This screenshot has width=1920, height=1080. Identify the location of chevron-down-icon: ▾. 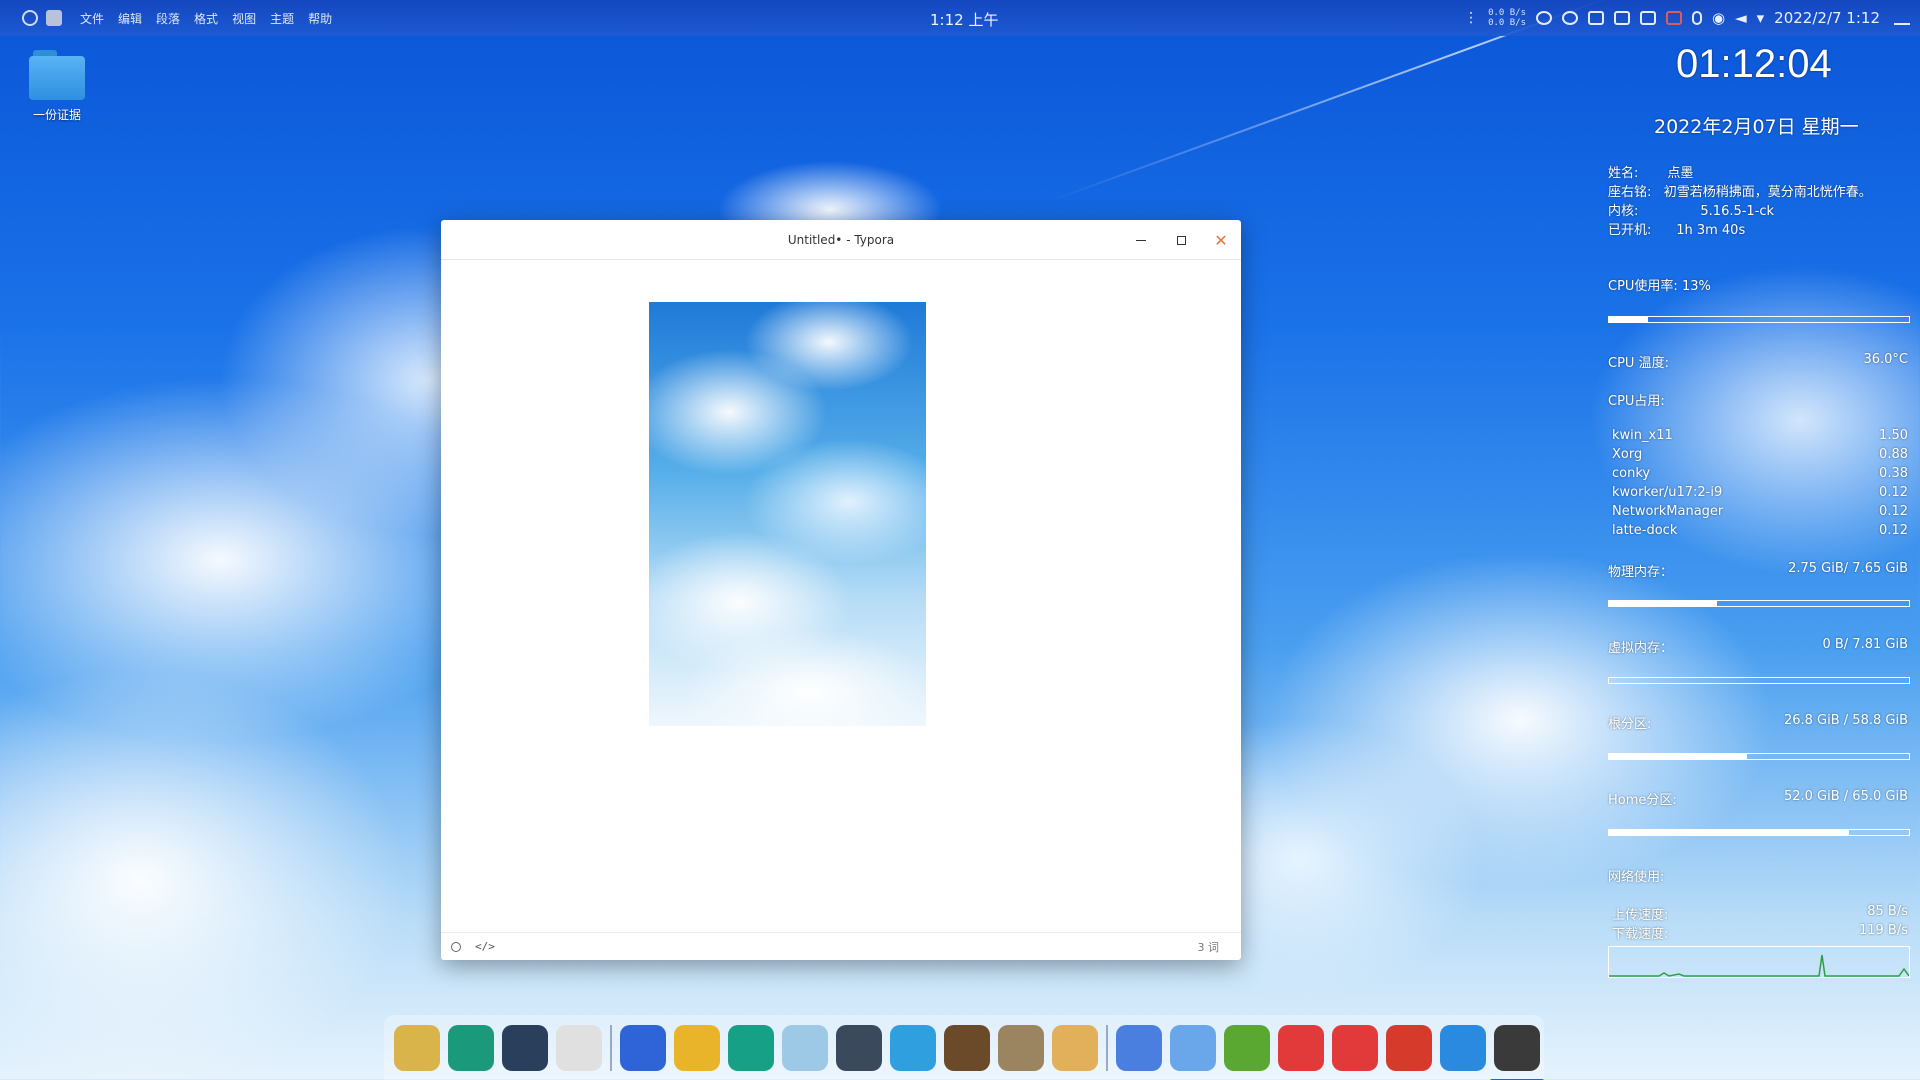
(1761, 18).